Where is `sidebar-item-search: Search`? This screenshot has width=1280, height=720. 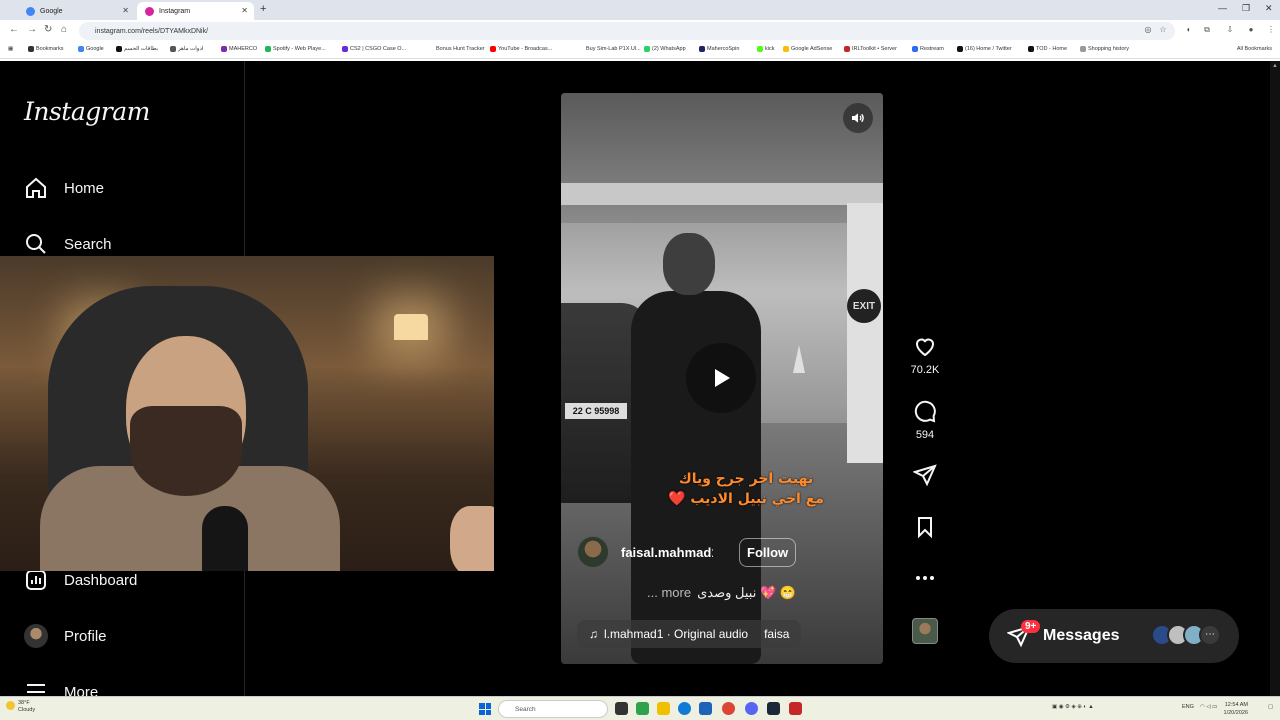
sidebar-item-search: Search is located at coordinates (68, 244).